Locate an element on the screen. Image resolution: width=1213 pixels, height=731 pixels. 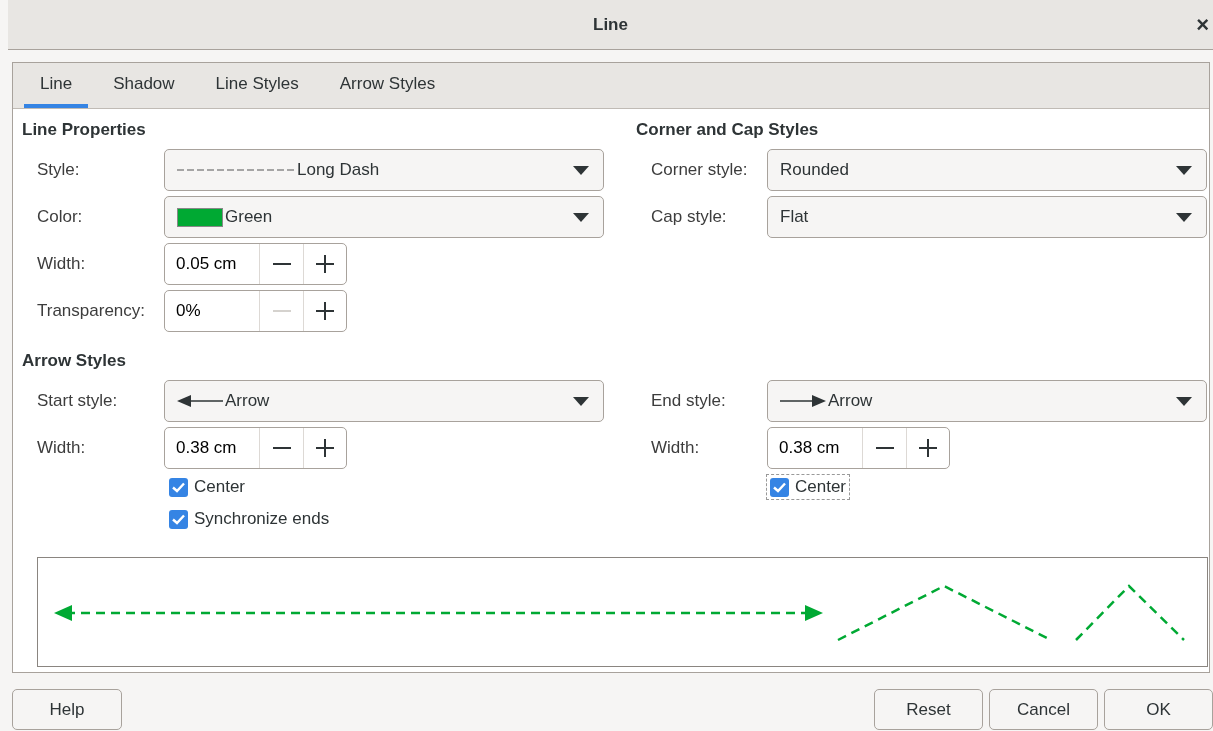
field-label: Cap style: is located at coordinates (689, 217).